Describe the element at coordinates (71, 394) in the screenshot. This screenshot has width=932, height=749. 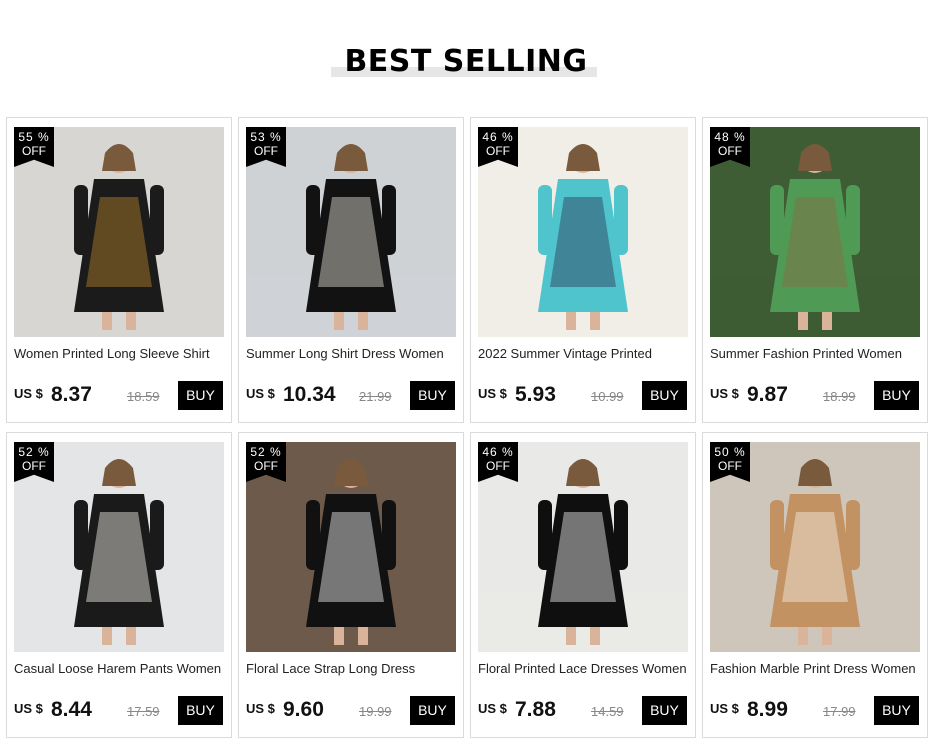
I see `sale-price: 8.37` at that location.